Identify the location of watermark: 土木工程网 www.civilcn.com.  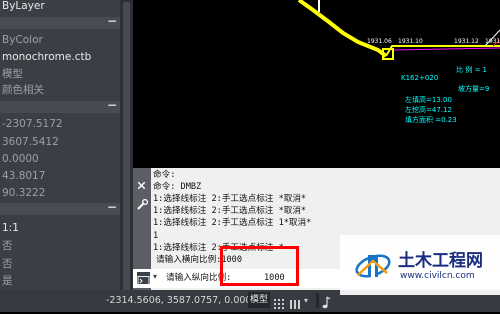
(420, 265).